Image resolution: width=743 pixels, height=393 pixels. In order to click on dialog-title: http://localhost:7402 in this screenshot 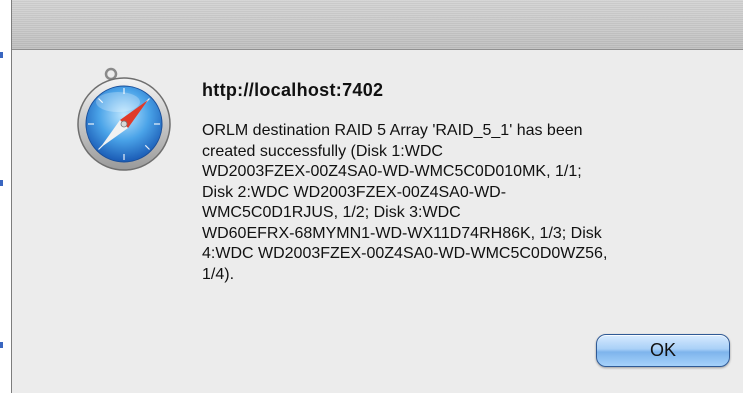, I will do `click(293, 90)`.